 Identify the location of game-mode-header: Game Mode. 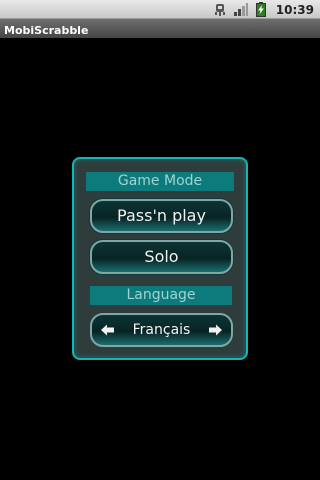
(160, 181).